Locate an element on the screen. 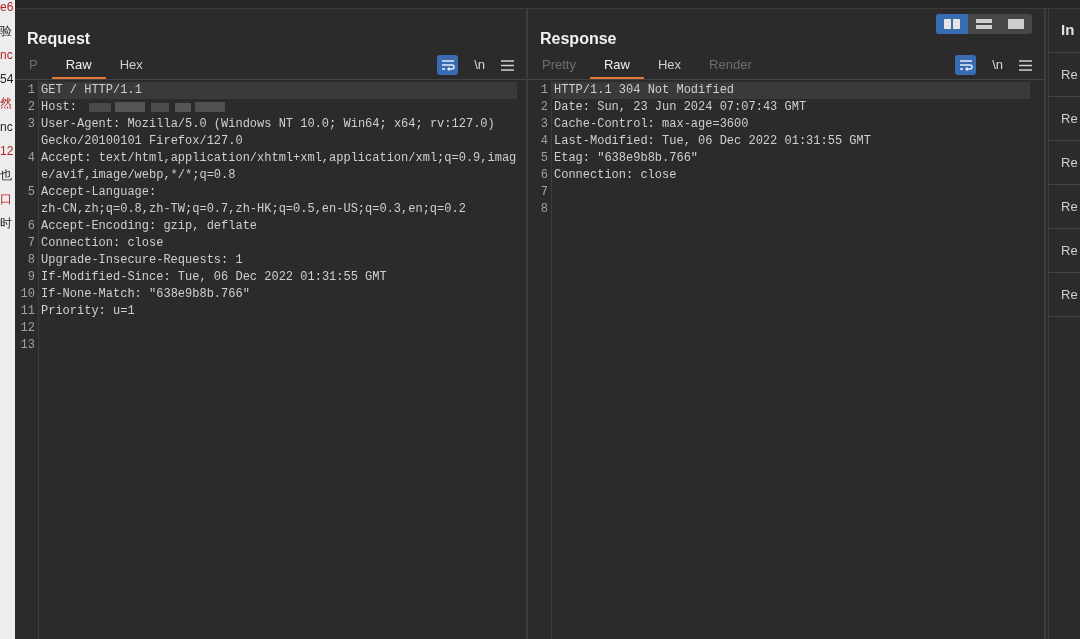 This screenshot has height=639, width=1080. code-line: GET / HTTP/1.1 is located at coordinates (91, 90).